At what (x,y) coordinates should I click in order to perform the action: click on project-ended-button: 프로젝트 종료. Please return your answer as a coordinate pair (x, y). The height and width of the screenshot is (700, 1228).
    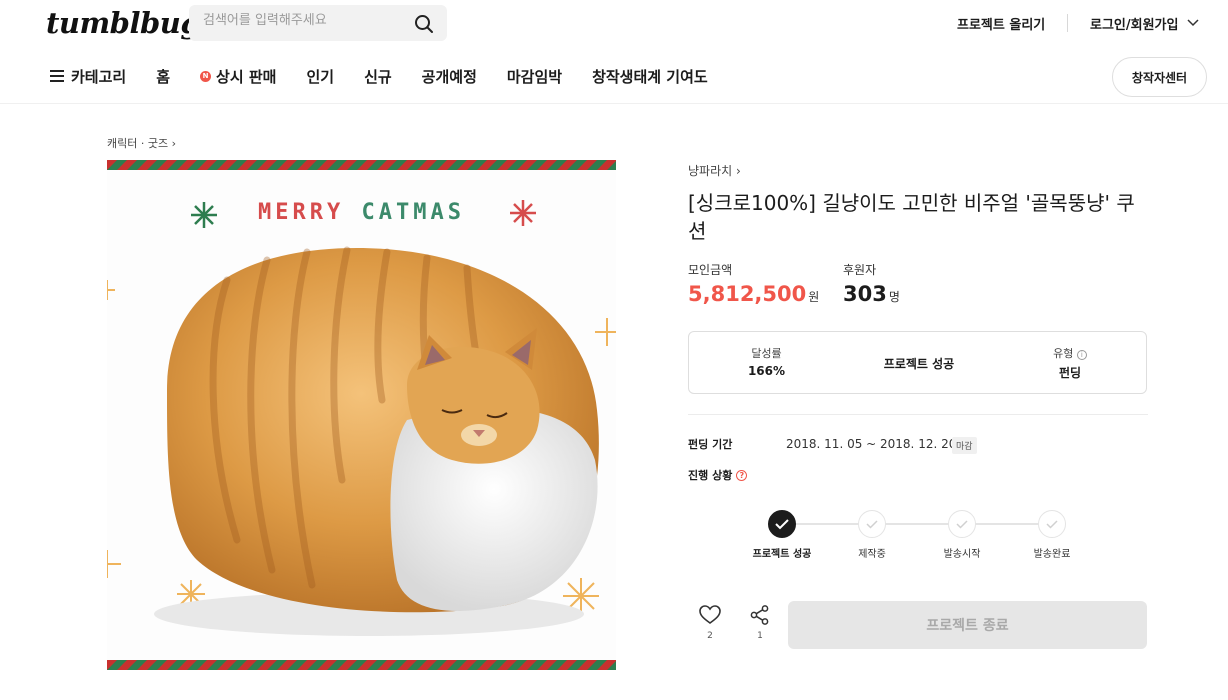
    Looking at the image, I should click on (967, 625).